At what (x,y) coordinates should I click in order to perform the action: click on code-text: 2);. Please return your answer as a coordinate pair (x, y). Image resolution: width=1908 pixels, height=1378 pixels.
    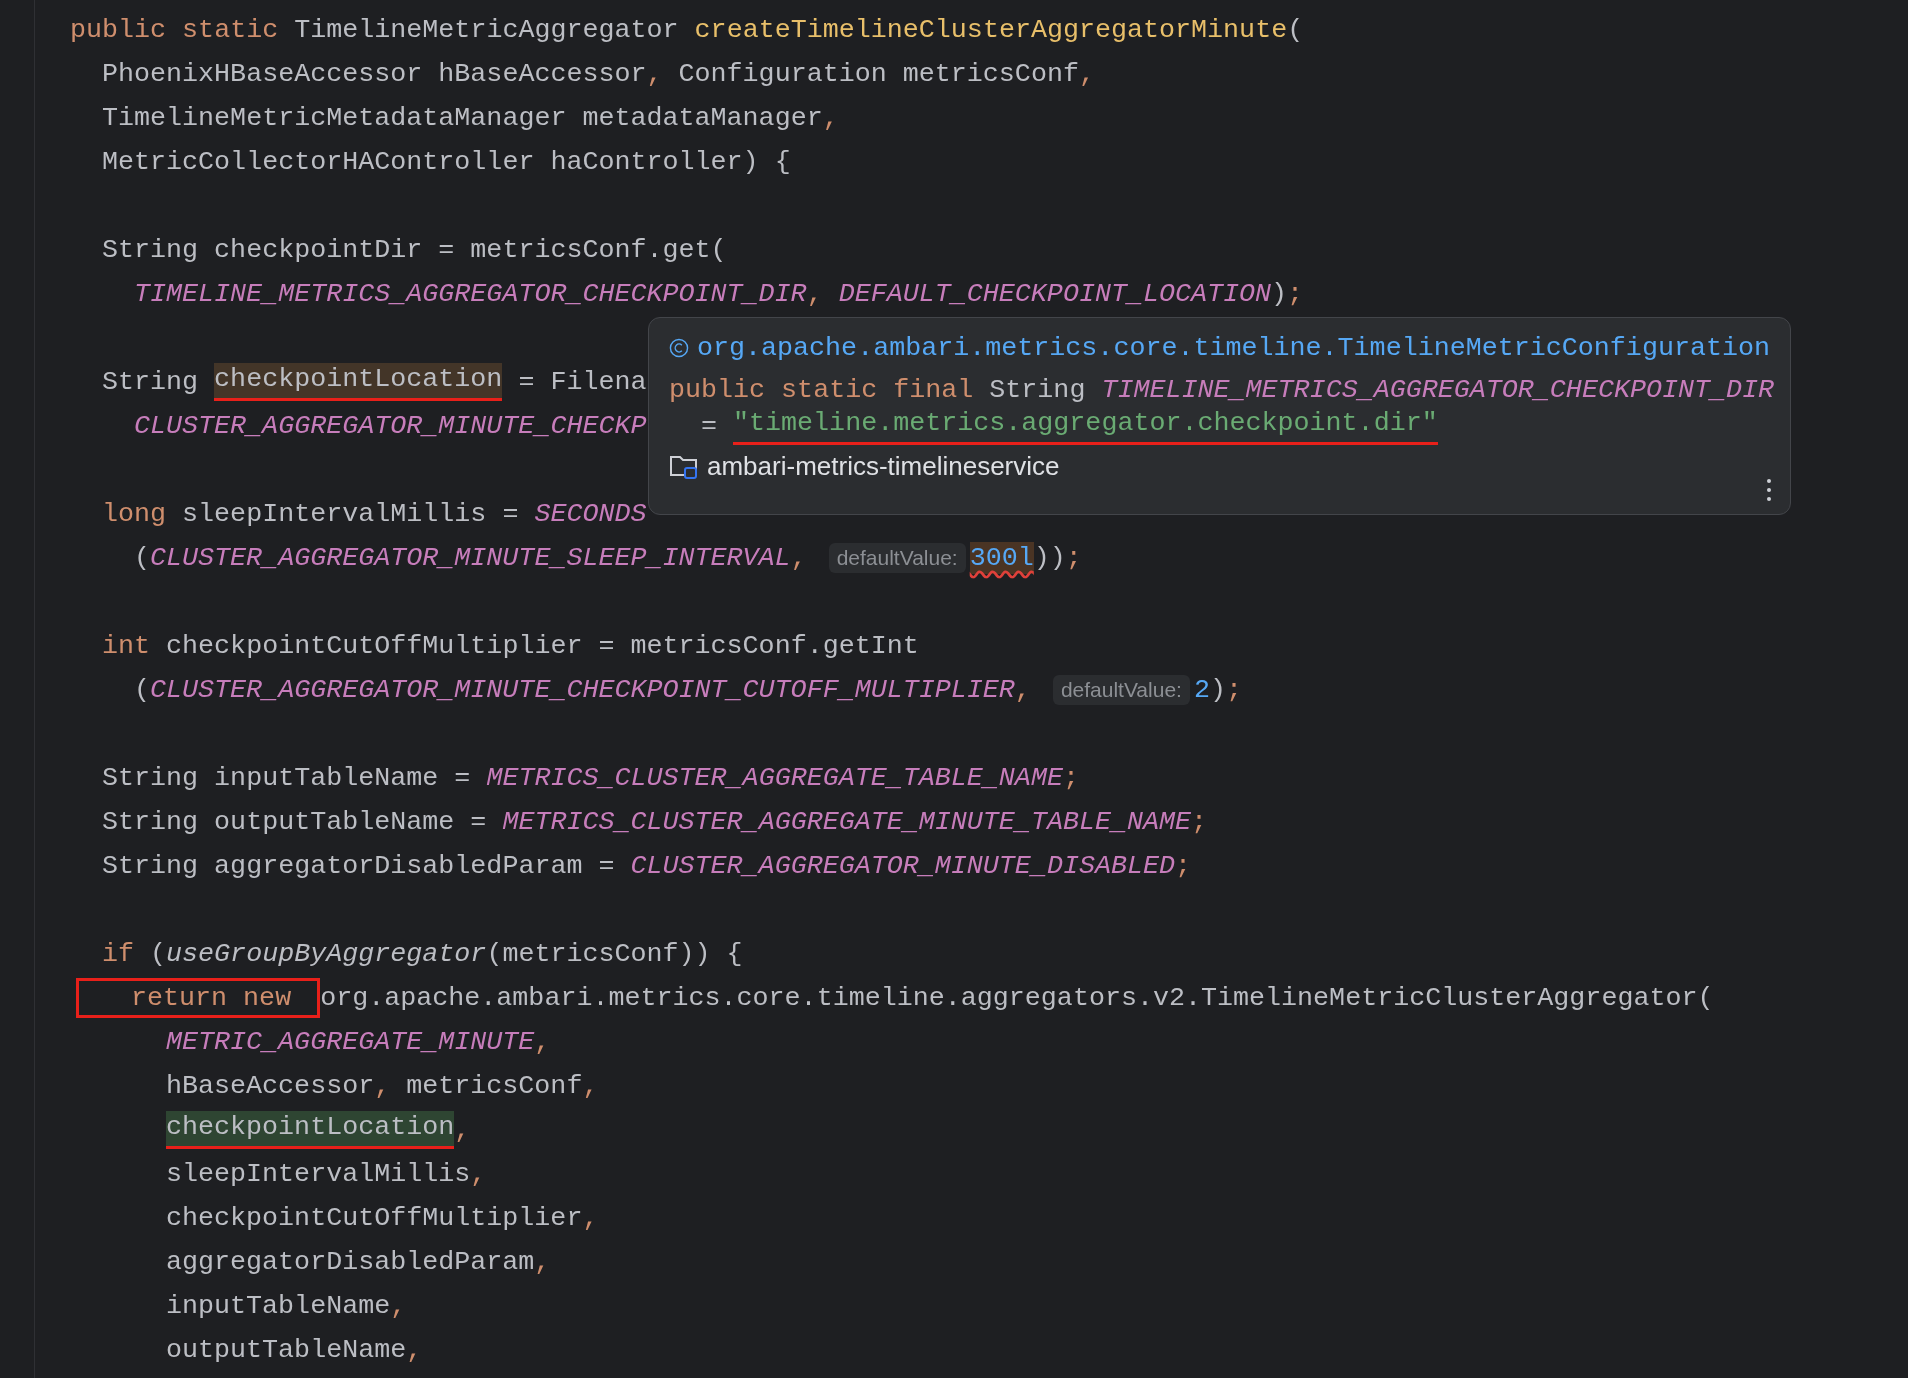
    Looking at the image, I should click on (1217, 690).